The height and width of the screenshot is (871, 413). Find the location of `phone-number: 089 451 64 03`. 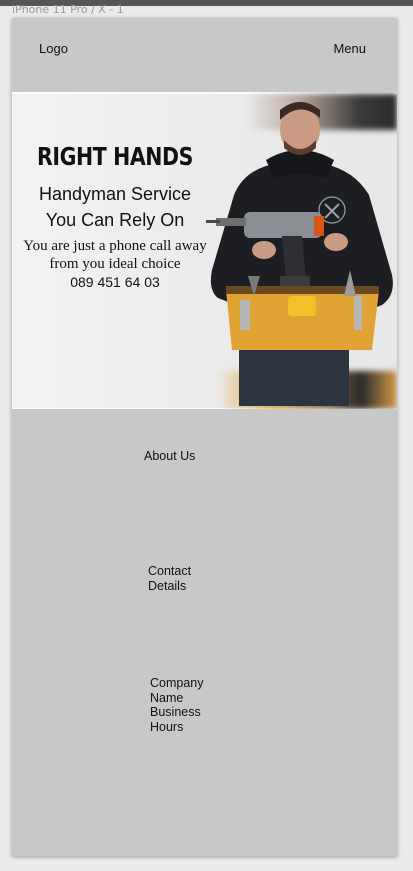

phone-number: 089 451 64 03 is located at coordinates (115, 282).